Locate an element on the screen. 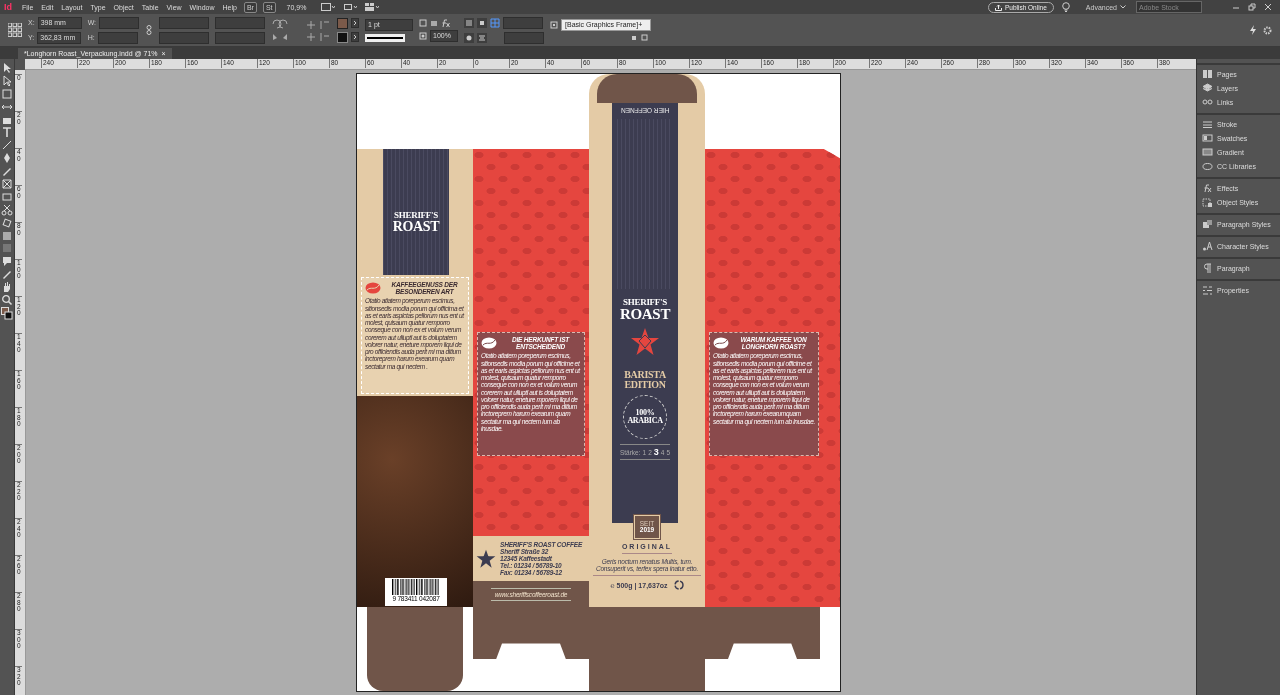  pages-icon is located at coordinates (1207, 74).